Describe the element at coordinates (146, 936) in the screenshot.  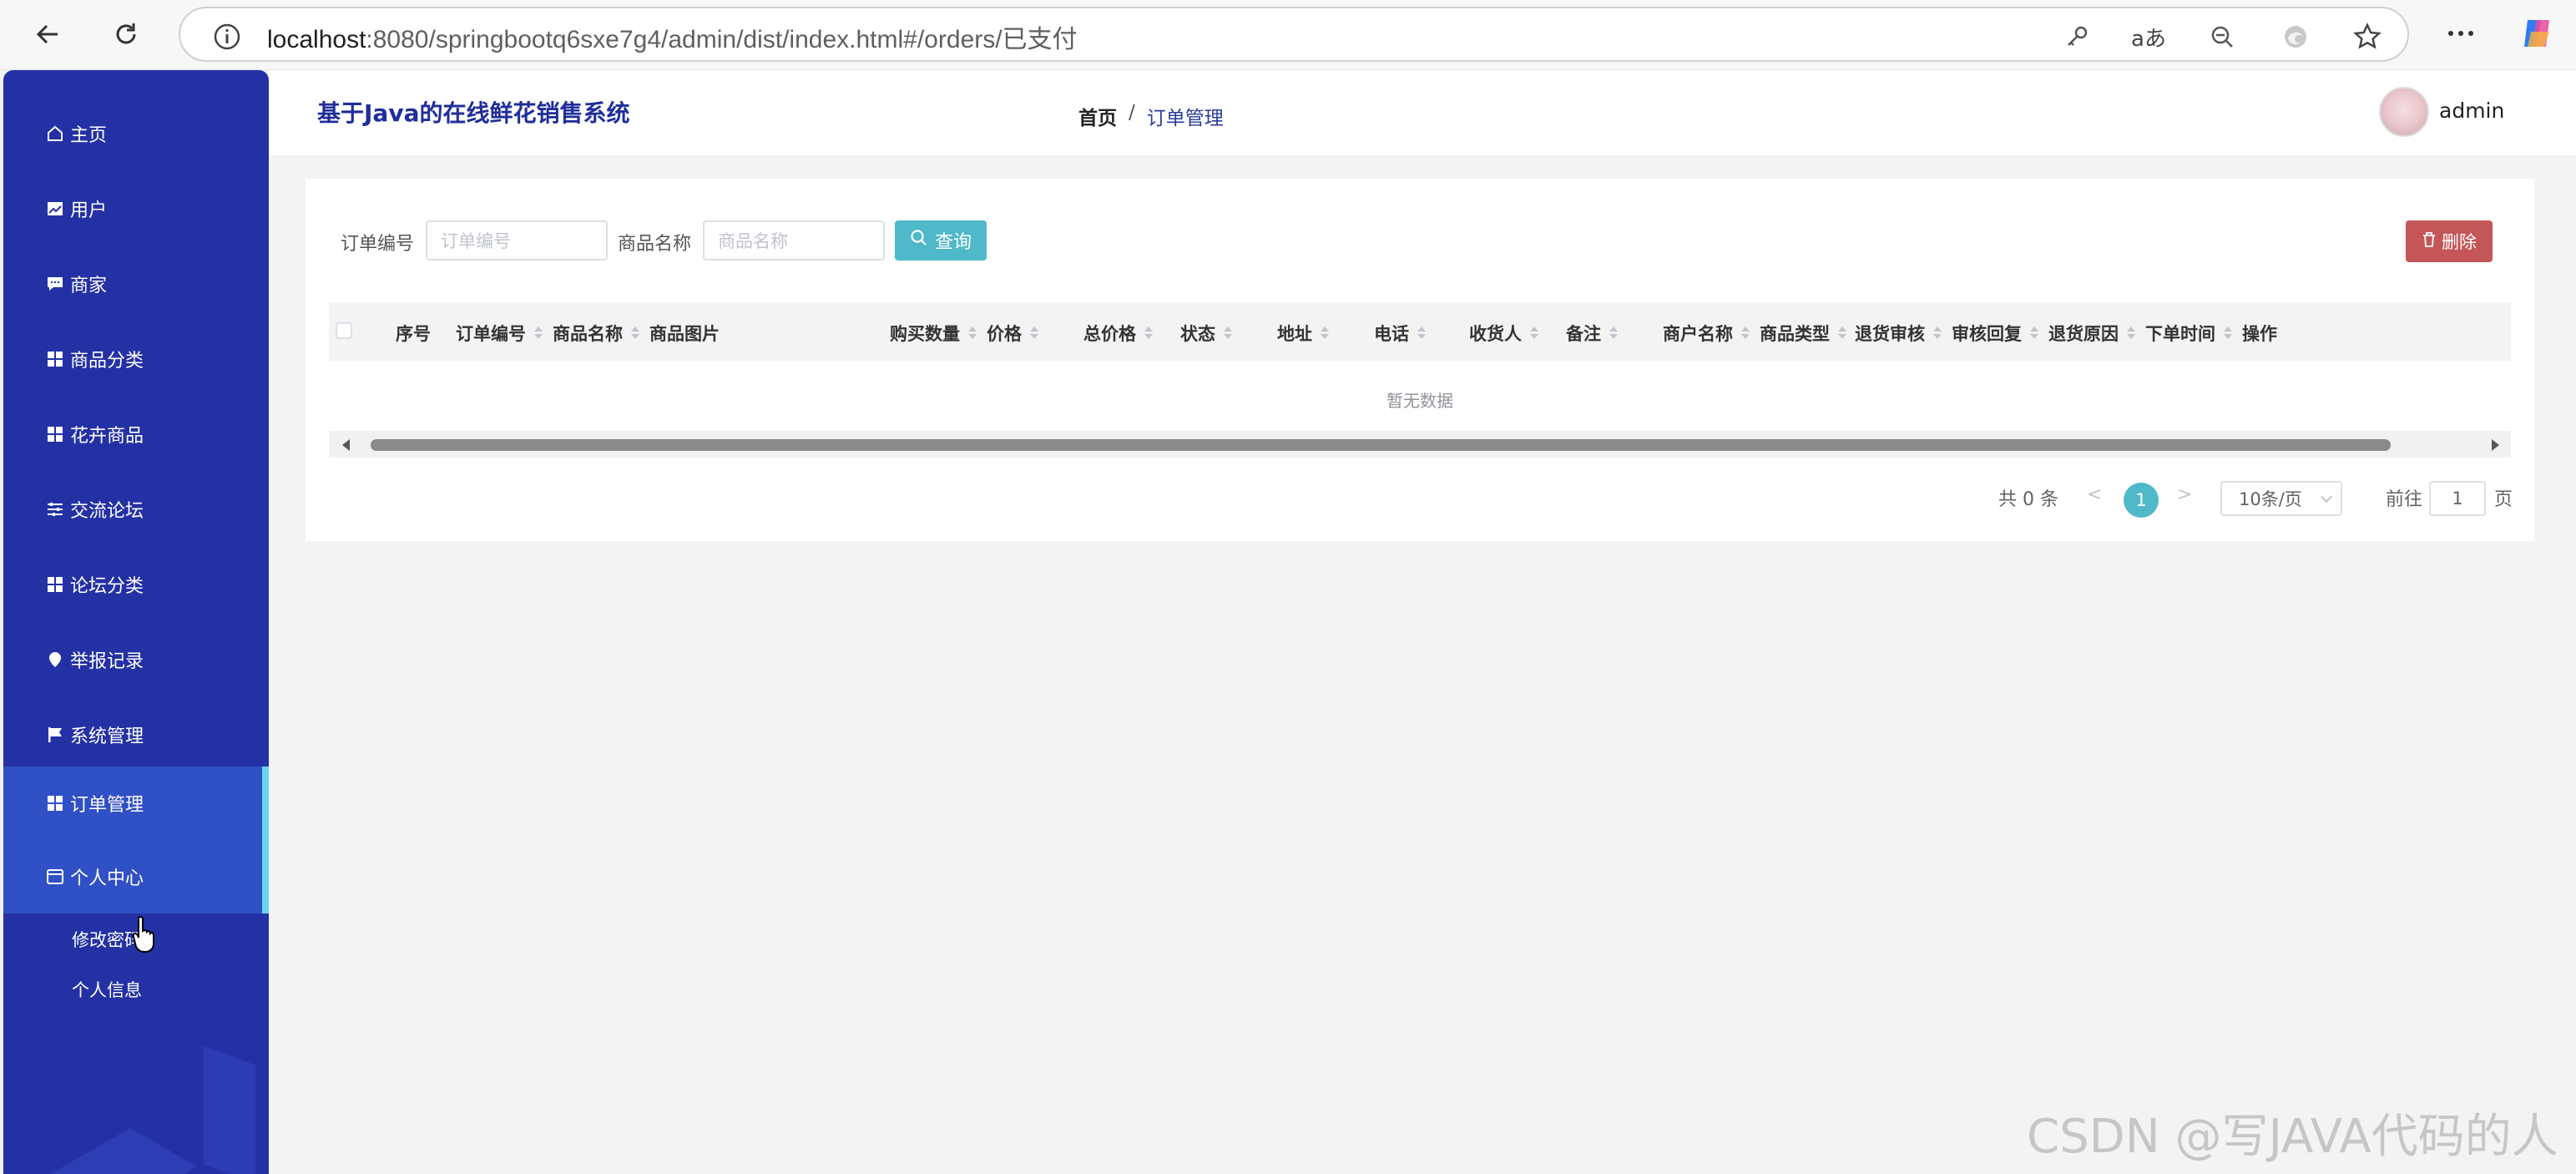
I see `hand-cursor-icon` at that location.